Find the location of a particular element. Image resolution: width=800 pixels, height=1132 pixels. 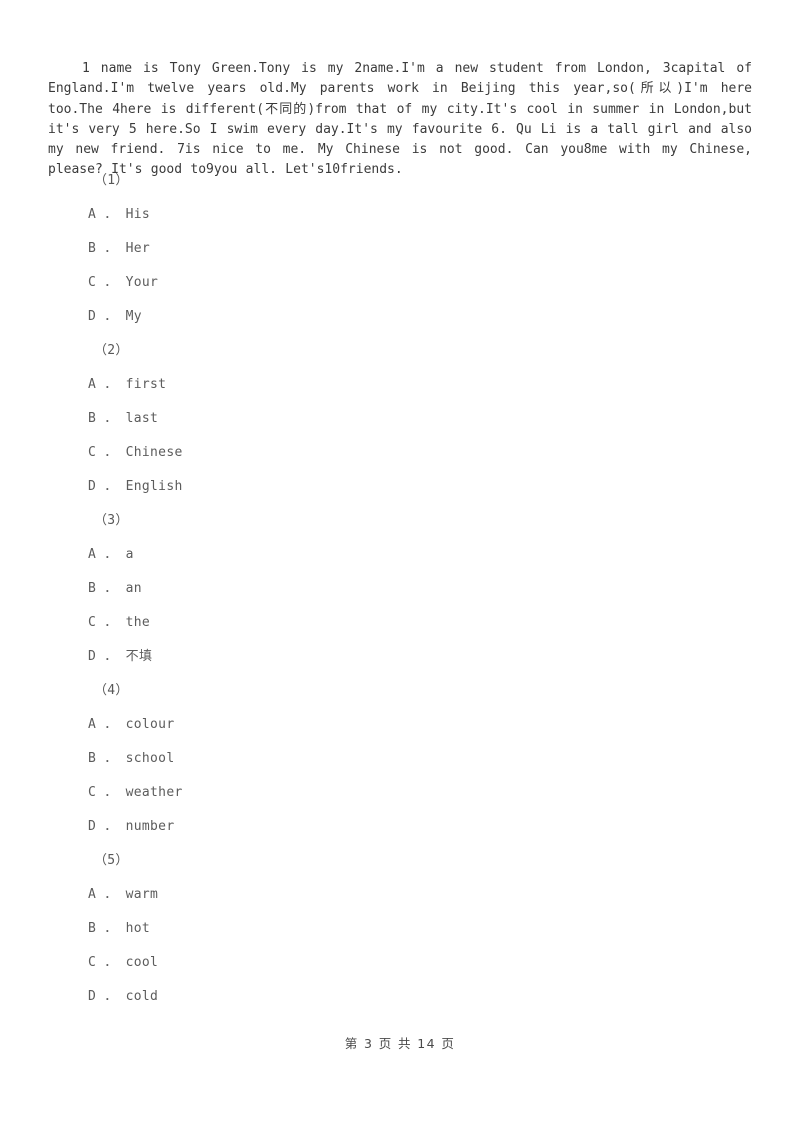

question-option: B ． last is located at coordinates (400, 419).